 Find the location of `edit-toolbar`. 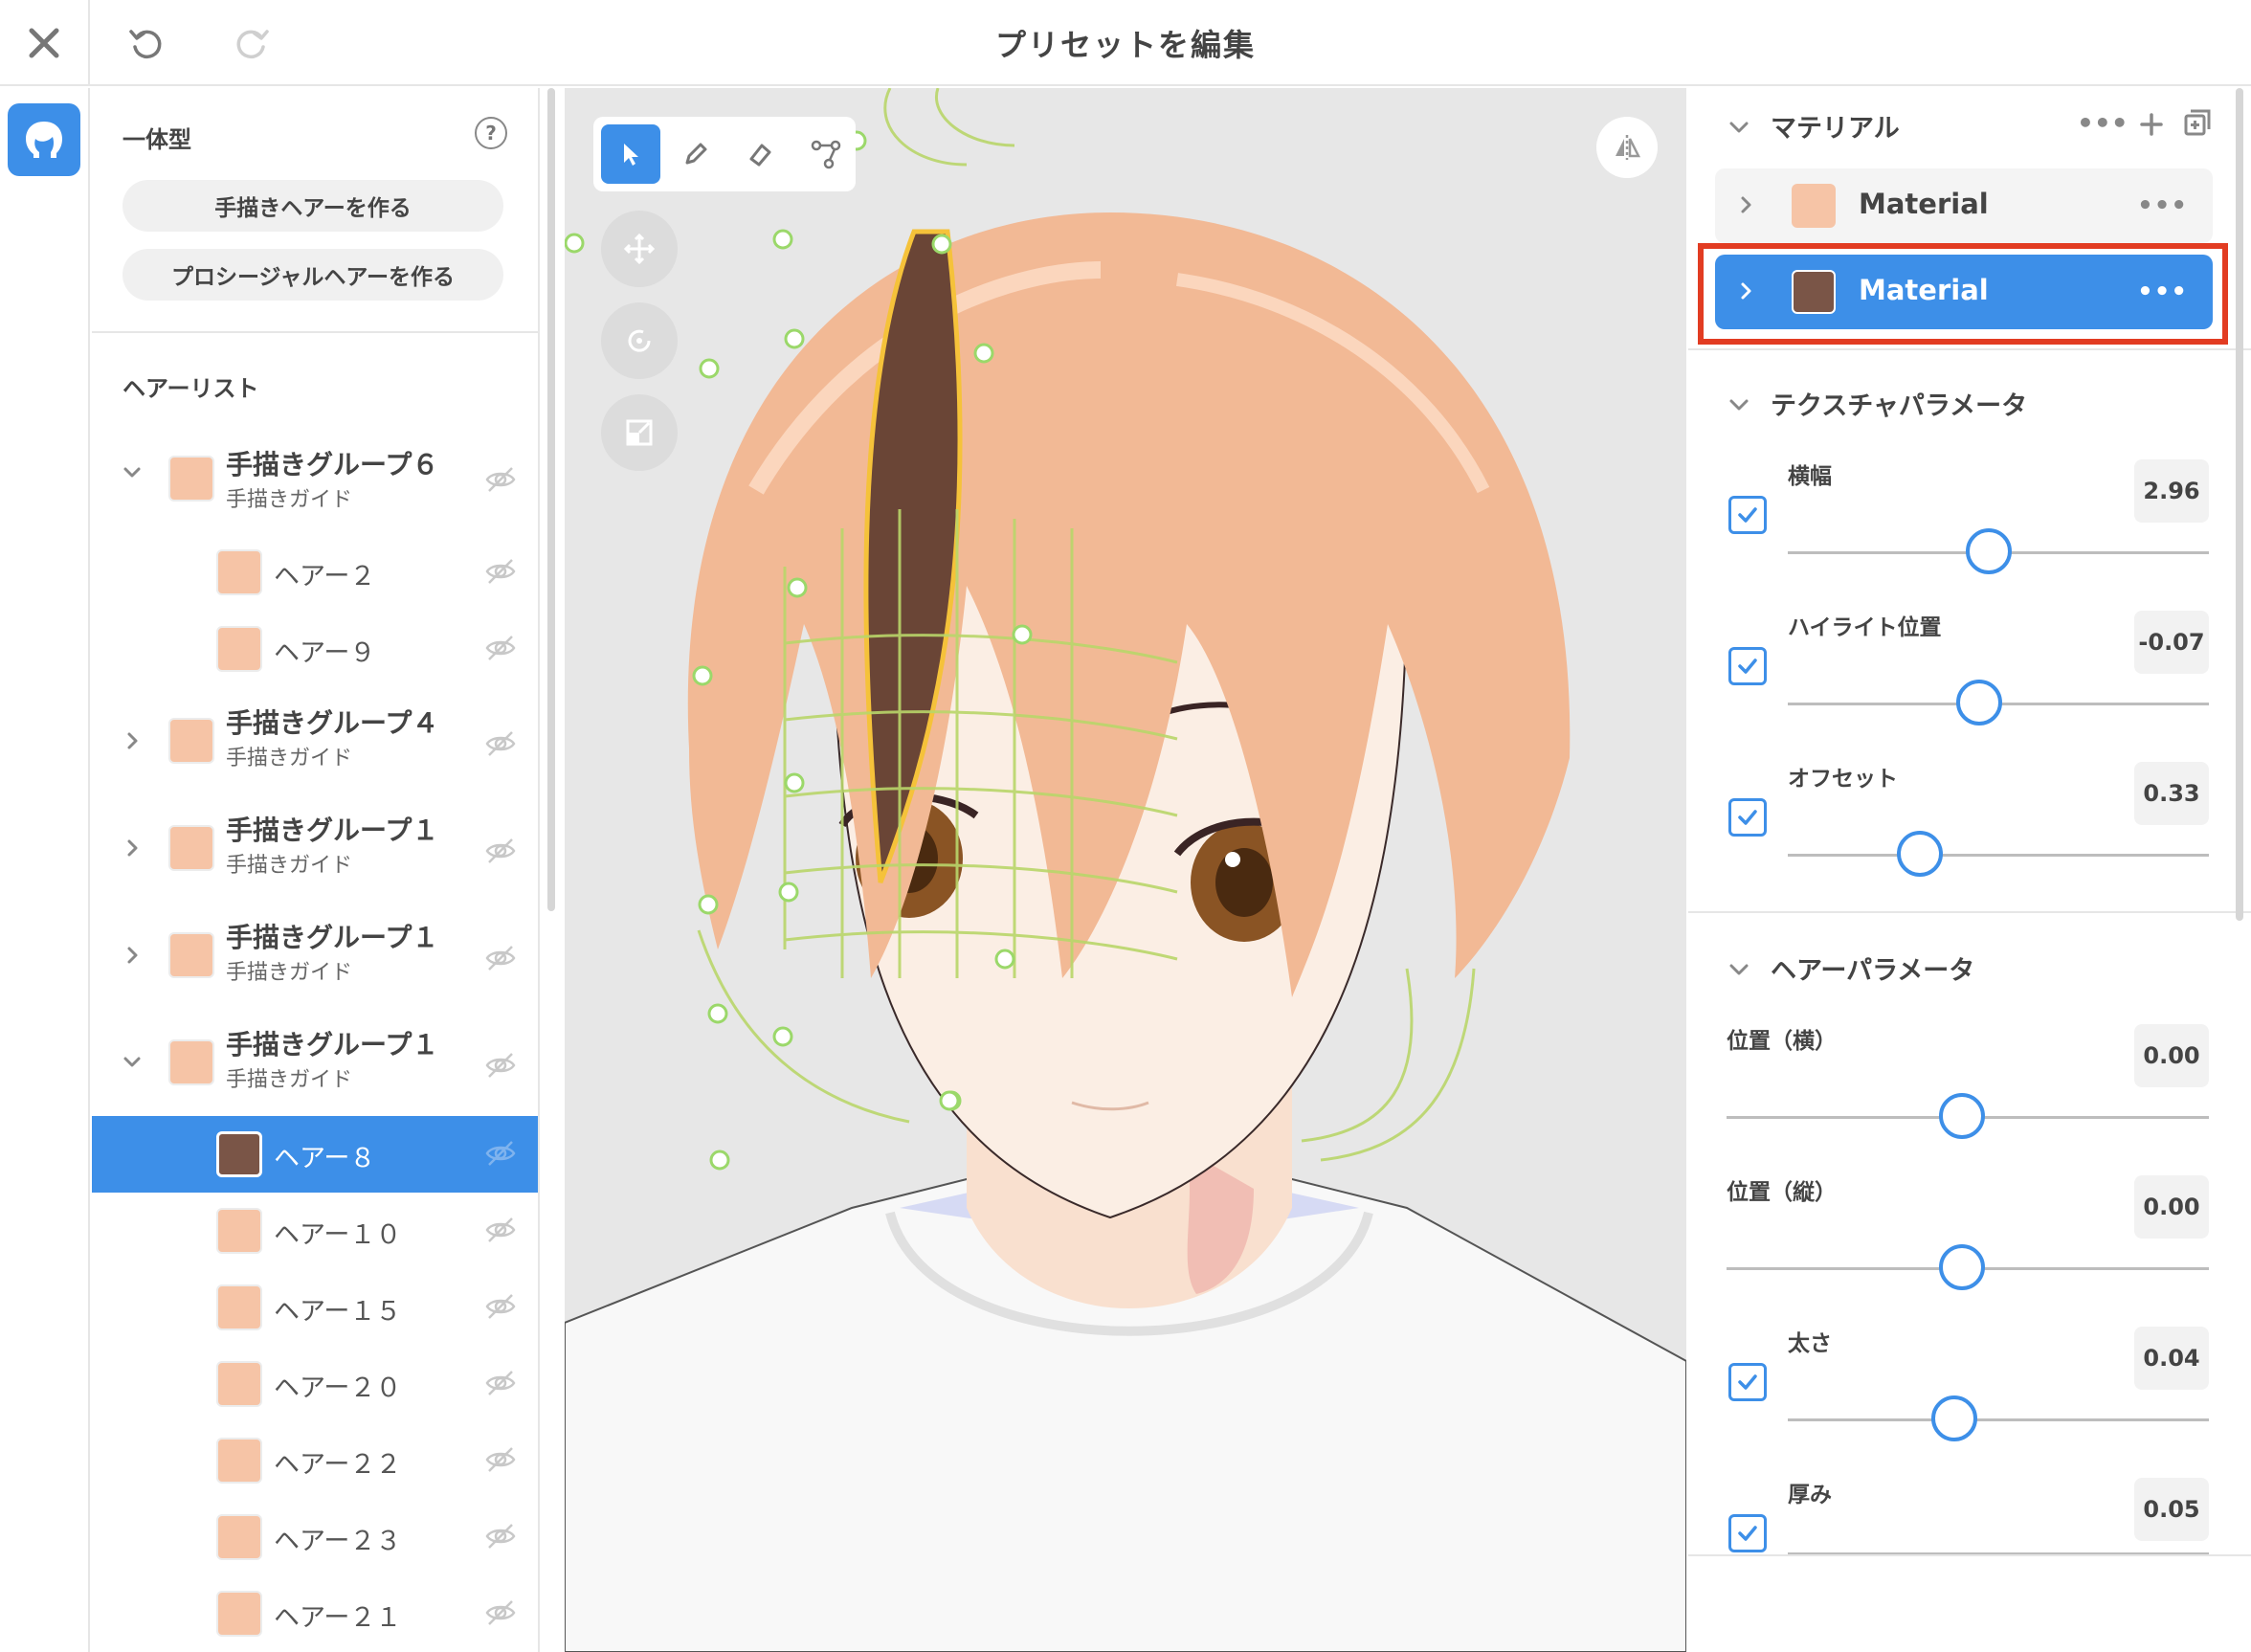

edit-toolbar is located at coordinates (724, 154).